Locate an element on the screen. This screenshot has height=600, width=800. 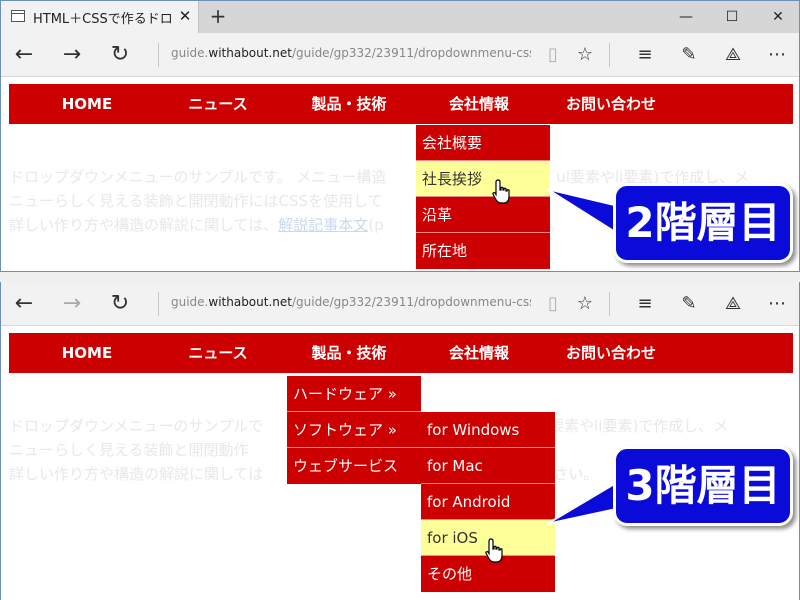
submenu-item-overview: 会社概要 is located at coordinates (483, 143).